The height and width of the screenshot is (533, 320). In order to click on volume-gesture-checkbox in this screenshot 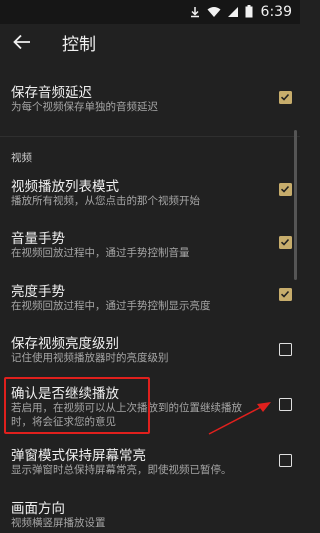, I will do `click(285, 242)`.